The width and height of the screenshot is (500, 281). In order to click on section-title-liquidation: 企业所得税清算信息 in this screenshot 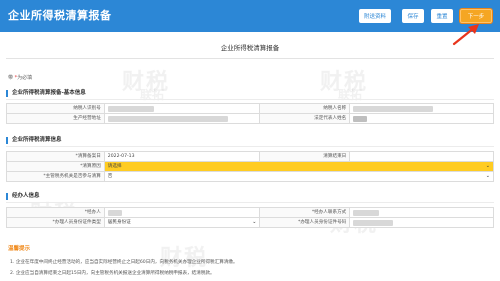, I will do `click(34, 140)`.